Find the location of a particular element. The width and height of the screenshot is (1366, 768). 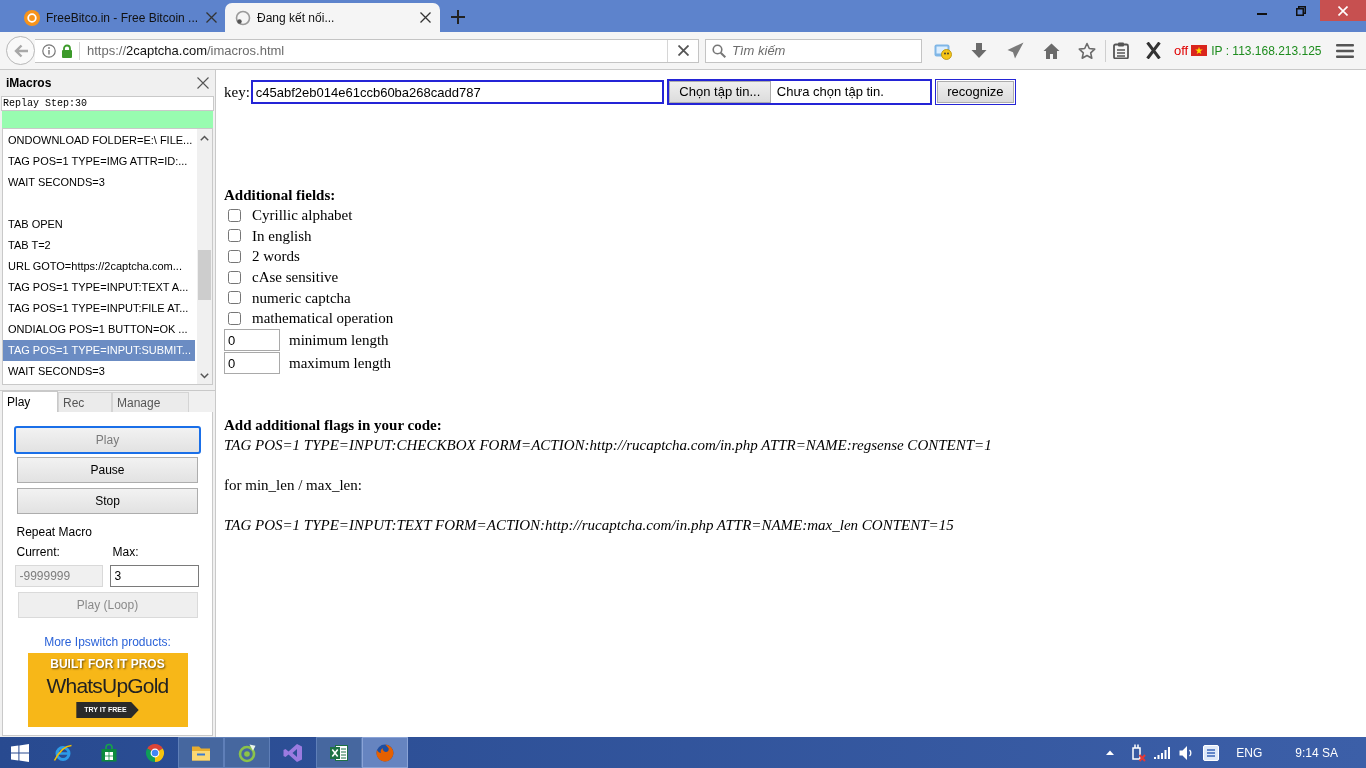

flag-icon is located at coordinates (1199, 50).